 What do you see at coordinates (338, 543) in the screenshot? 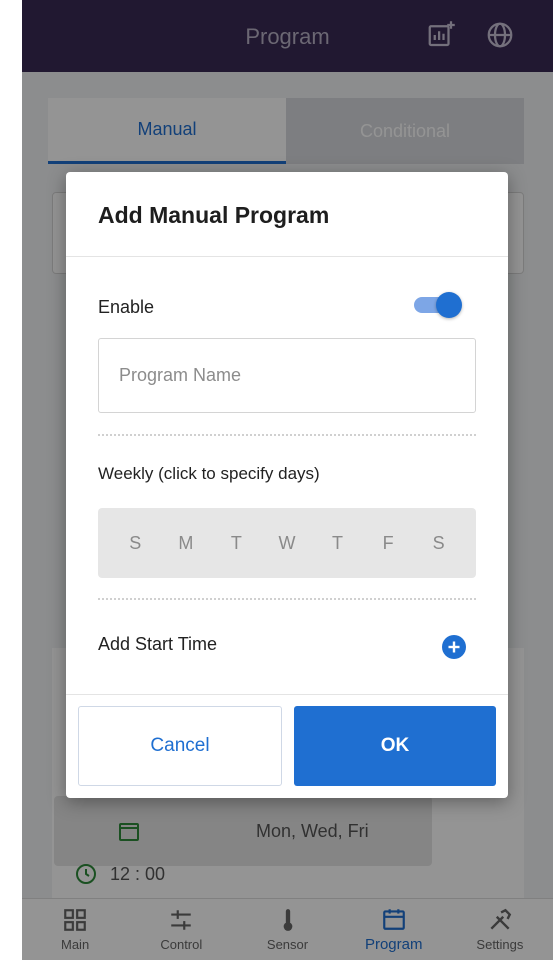
I see `day-thursday: T` at bounding box center [338, 543].